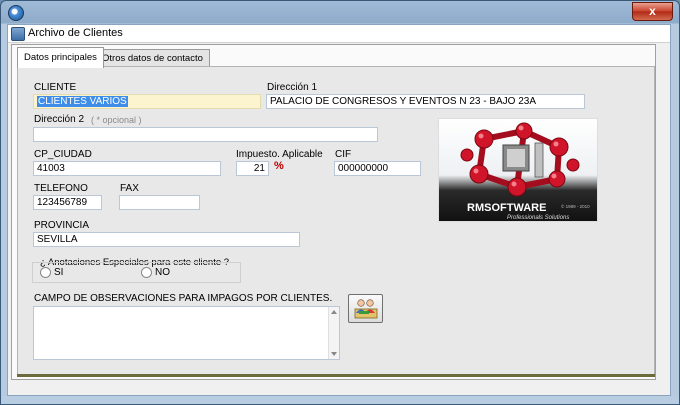 Image resolution: width=680 pixels, height=405 pixels. What do you see at coordinates (162, 272) in the screenshot?
I see `radio-no-label: NO` at bounding box center [162, 272].